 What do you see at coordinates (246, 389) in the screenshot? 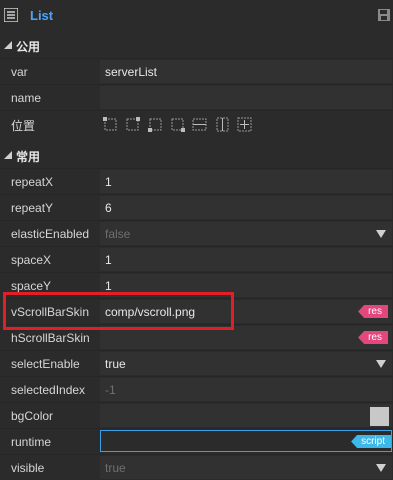
I see `selectedindex-input` at bounding box center [246, 389].